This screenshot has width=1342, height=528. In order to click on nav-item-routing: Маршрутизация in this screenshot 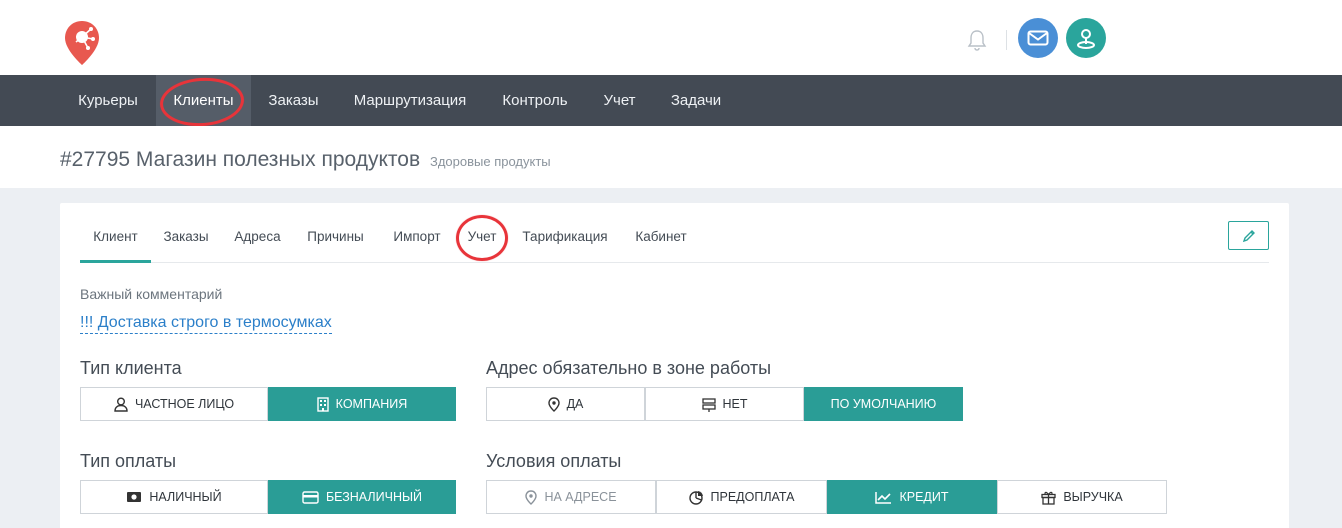, I will do `click(410, 100)`.